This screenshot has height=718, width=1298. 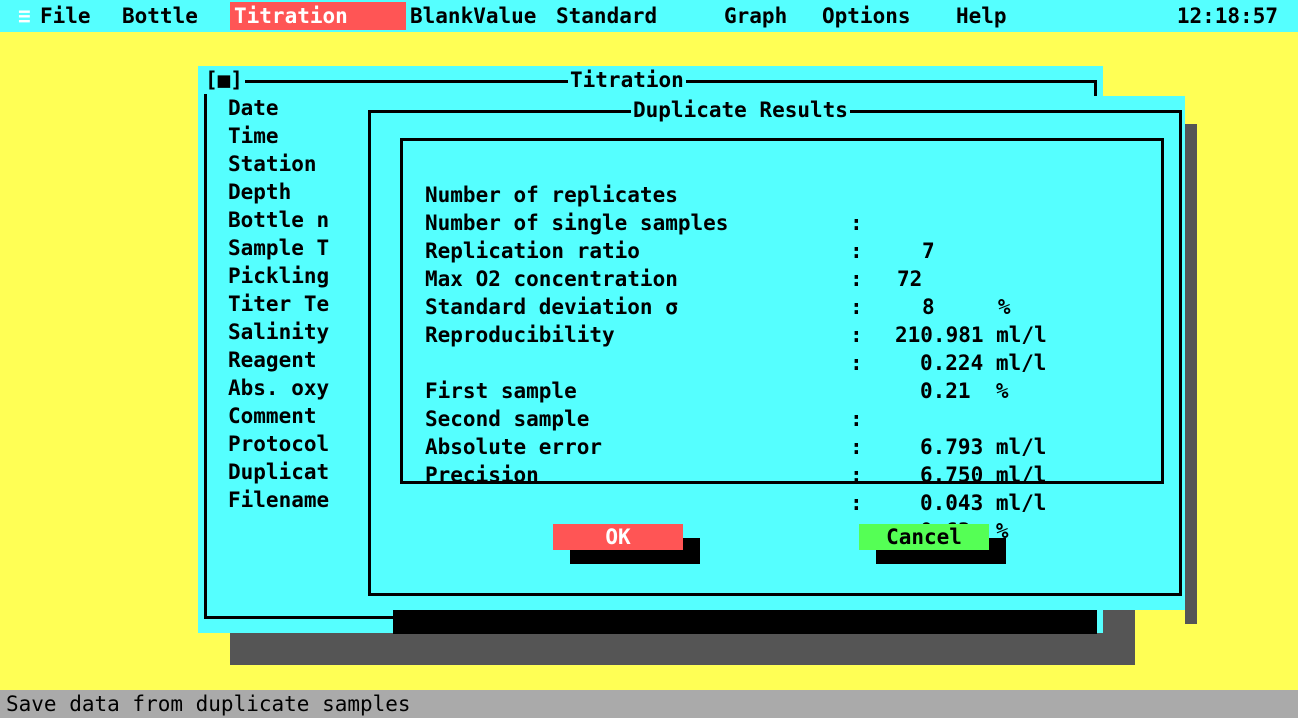 What do you see at coordinates (253, 136) in the screenshot?
I see `field-label-time: Time` at bounding box center [253, 136].